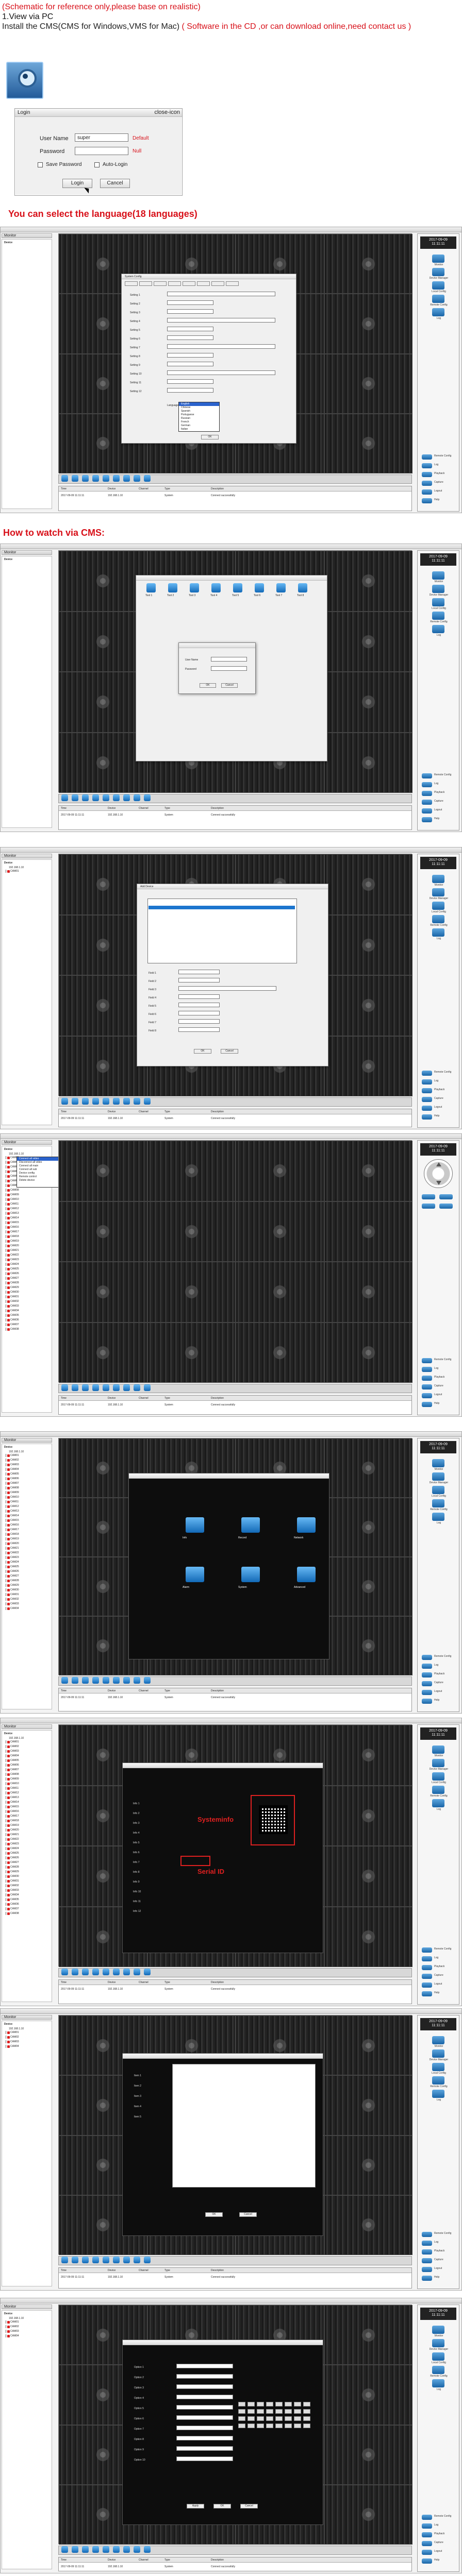  Describe the element at coordinates (40, 1177) in the screenshot. I see `context-menu-item: Remote control` at that location.